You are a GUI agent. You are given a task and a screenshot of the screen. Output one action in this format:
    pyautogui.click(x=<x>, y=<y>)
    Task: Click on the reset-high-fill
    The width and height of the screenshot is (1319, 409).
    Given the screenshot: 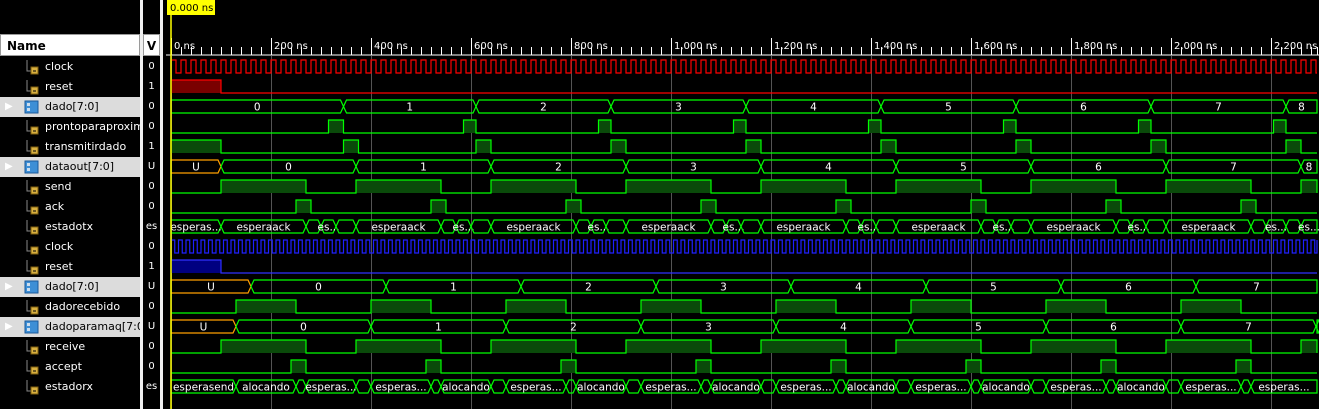 What is the action you would take?
    pyautogui.click(x=196, y=86)
    